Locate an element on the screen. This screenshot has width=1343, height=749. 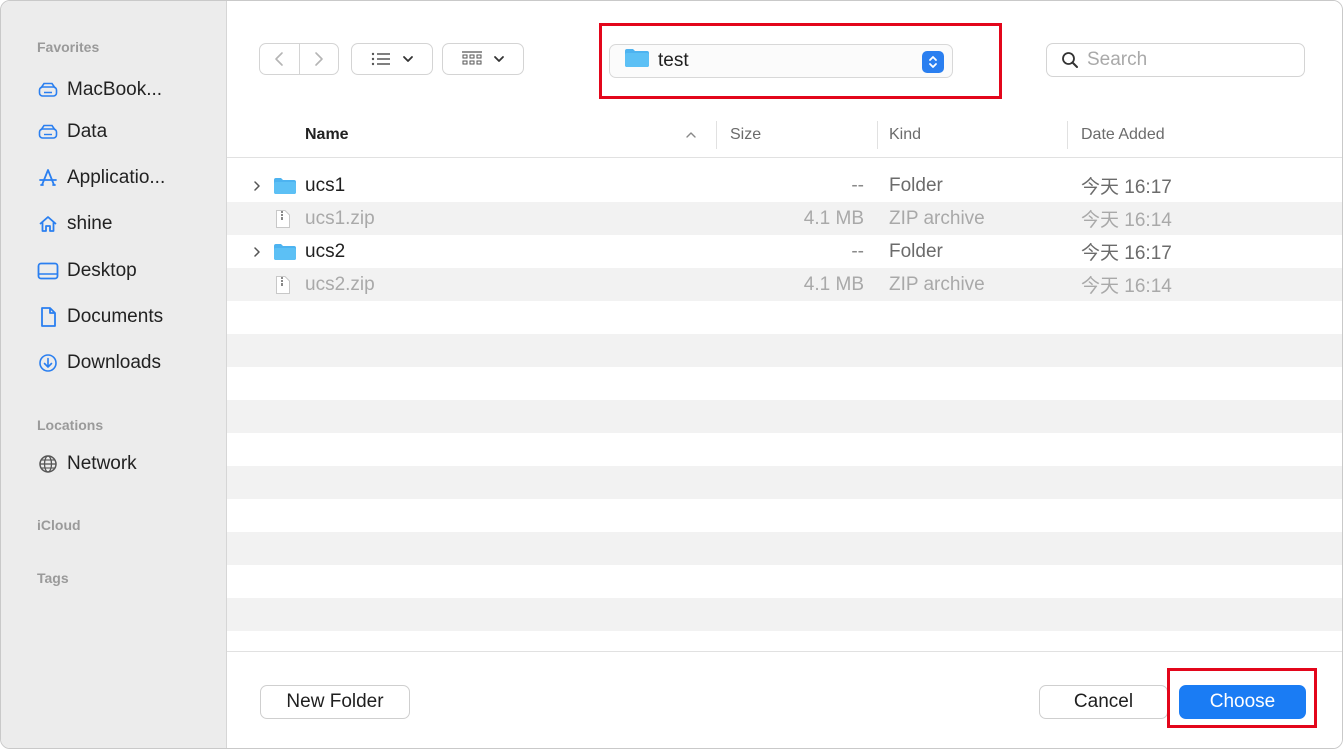
grid-icon is located at coordinates (472, 58).